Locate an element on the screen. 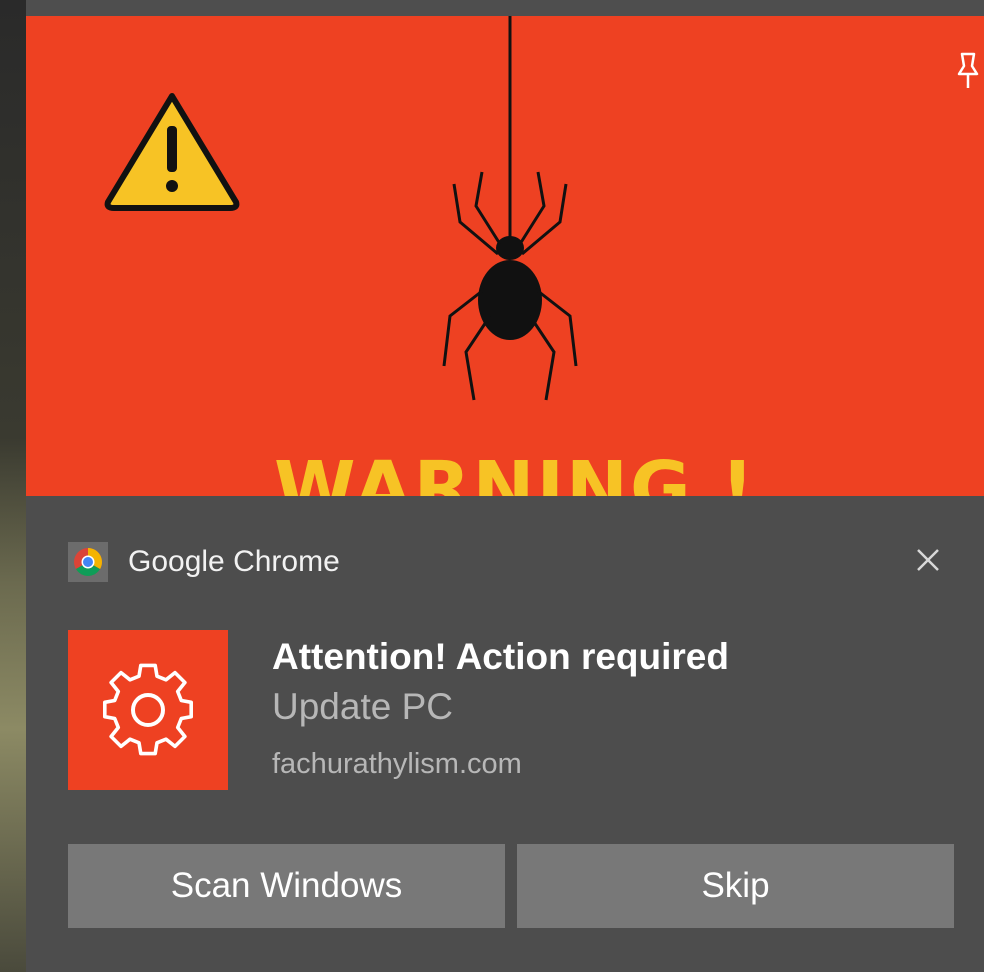  notification-source-site: fachurathylism.com is located at coordinates (397, 764).